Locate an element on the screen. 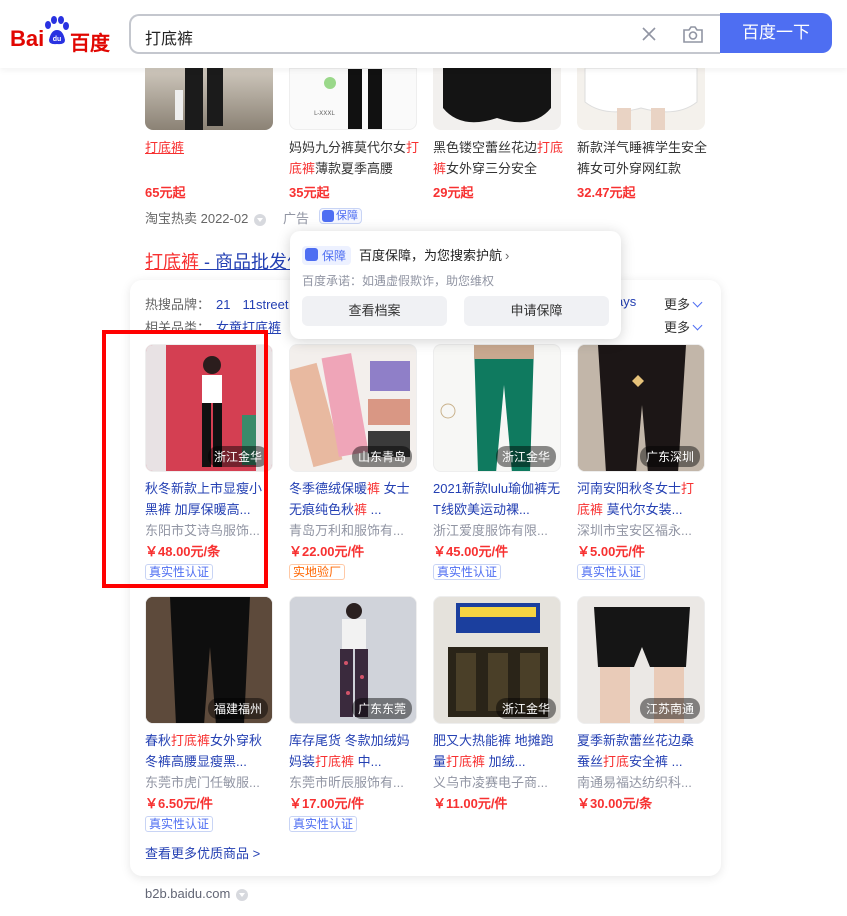 The image size is (847, 916). top-bar: Bai du 百度 打底裤 百度一下 is located at coordinates (423, 34).